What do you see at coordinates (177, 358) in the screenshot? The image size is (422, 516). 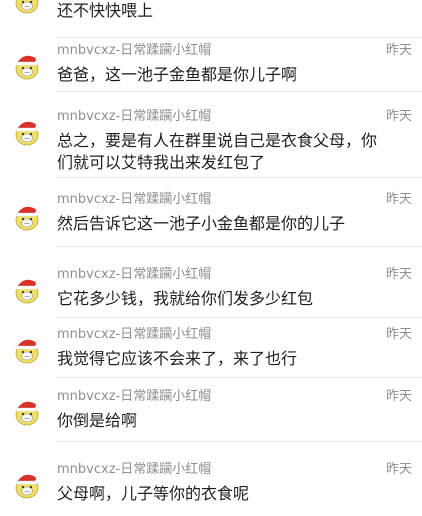 I see `comment-text: 我觉得它应该不会来了，来了也行` at bounding box center [177, 358].